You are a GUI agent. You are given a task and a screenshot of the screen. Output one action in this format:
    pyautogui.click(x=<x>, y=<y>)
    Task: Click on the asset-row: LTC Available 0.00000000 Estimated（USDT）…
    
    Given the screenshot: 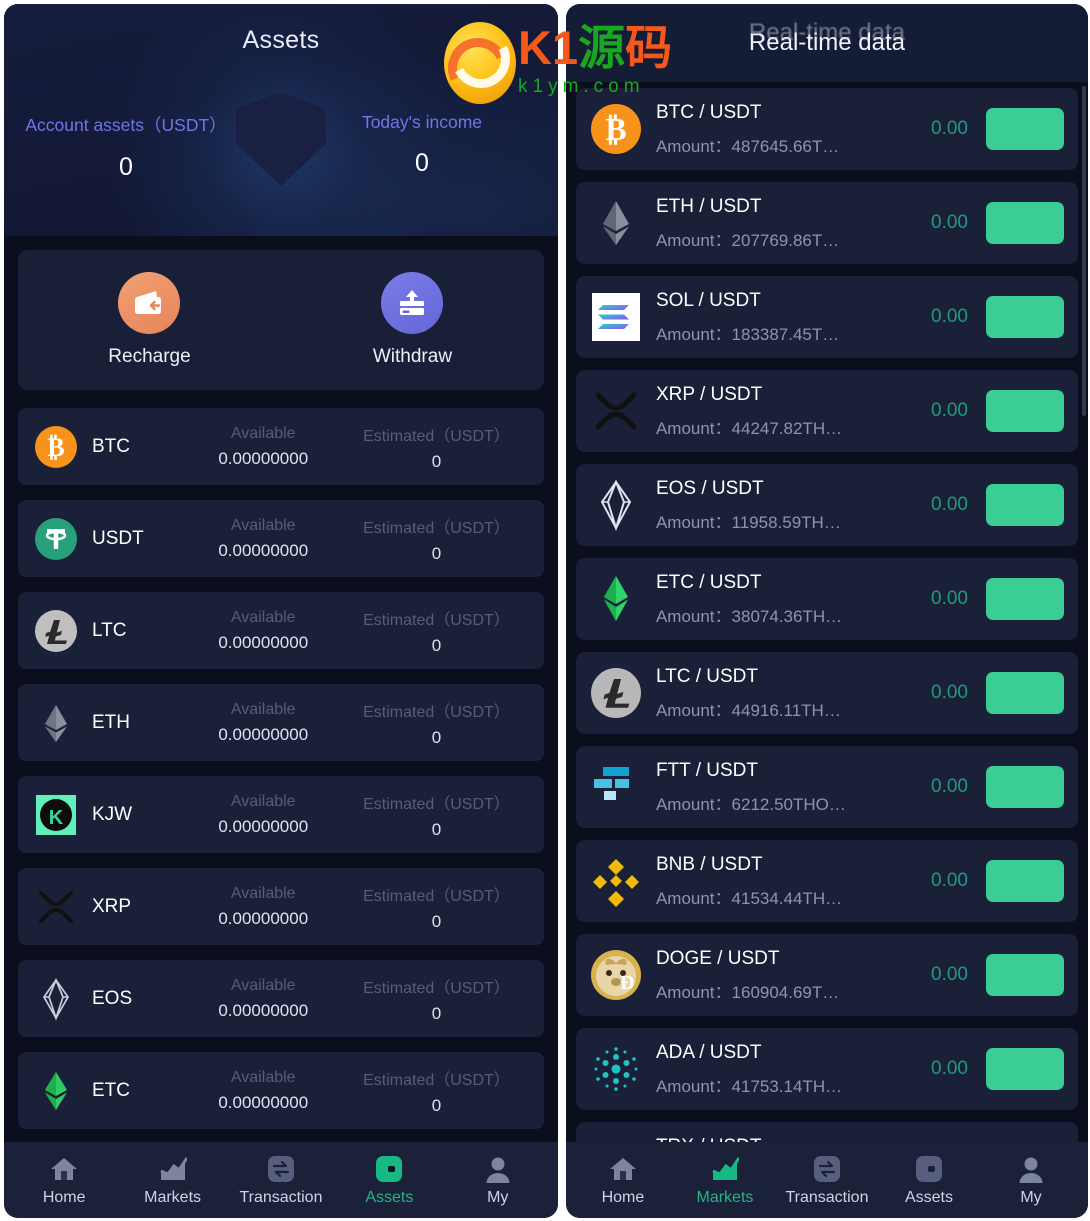 What is the action you would take?
    pyautogui.click(x=281, y=630)
    